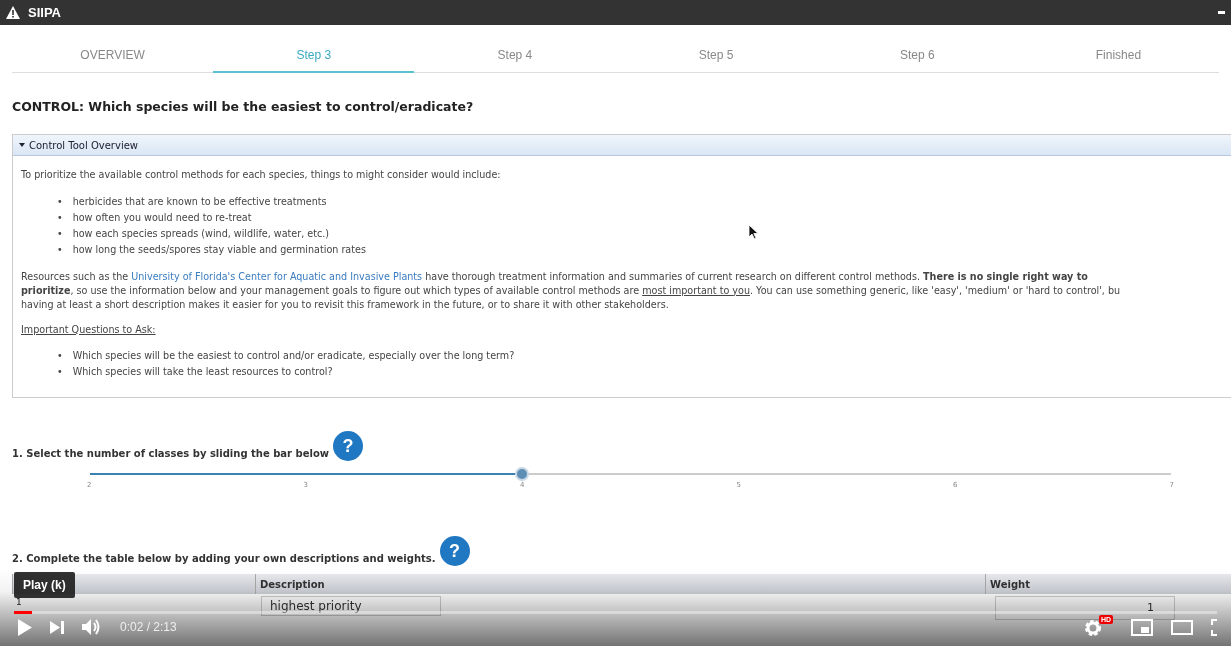 This screenshot has width=1231, height=646. What do you see at coordinates (515, 55) in the screenshot?
I see `step-tab: Step 4` at bounding box center [515, 55].